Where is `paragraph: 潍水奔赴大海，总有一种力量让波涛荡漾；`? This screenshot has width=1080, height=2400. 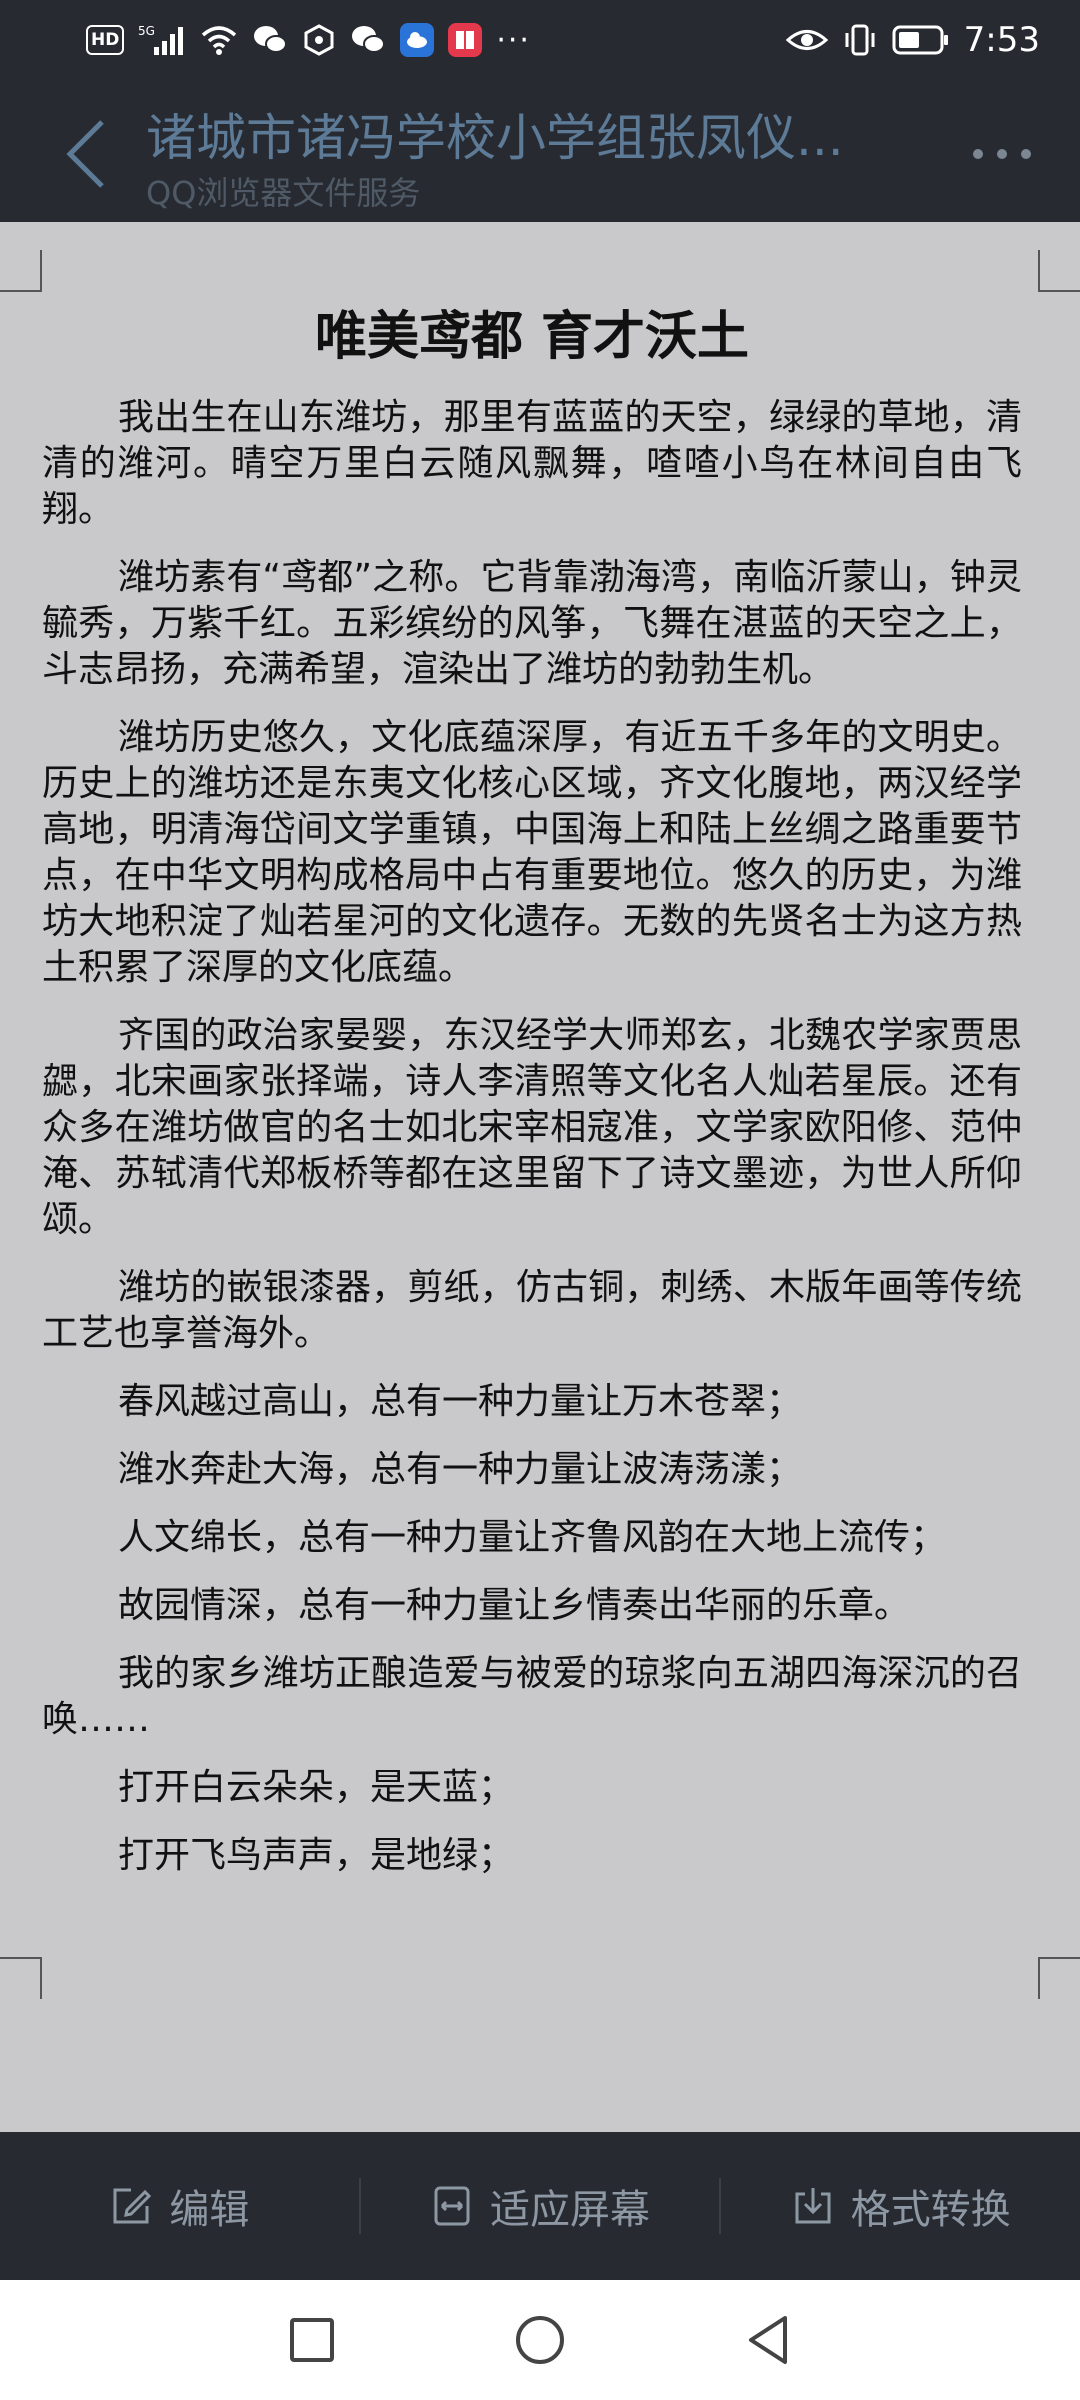
paragraph: 潍水奔赴大海，总有一种力量让波涛荡漾； is located at coordinates (460, 1469).